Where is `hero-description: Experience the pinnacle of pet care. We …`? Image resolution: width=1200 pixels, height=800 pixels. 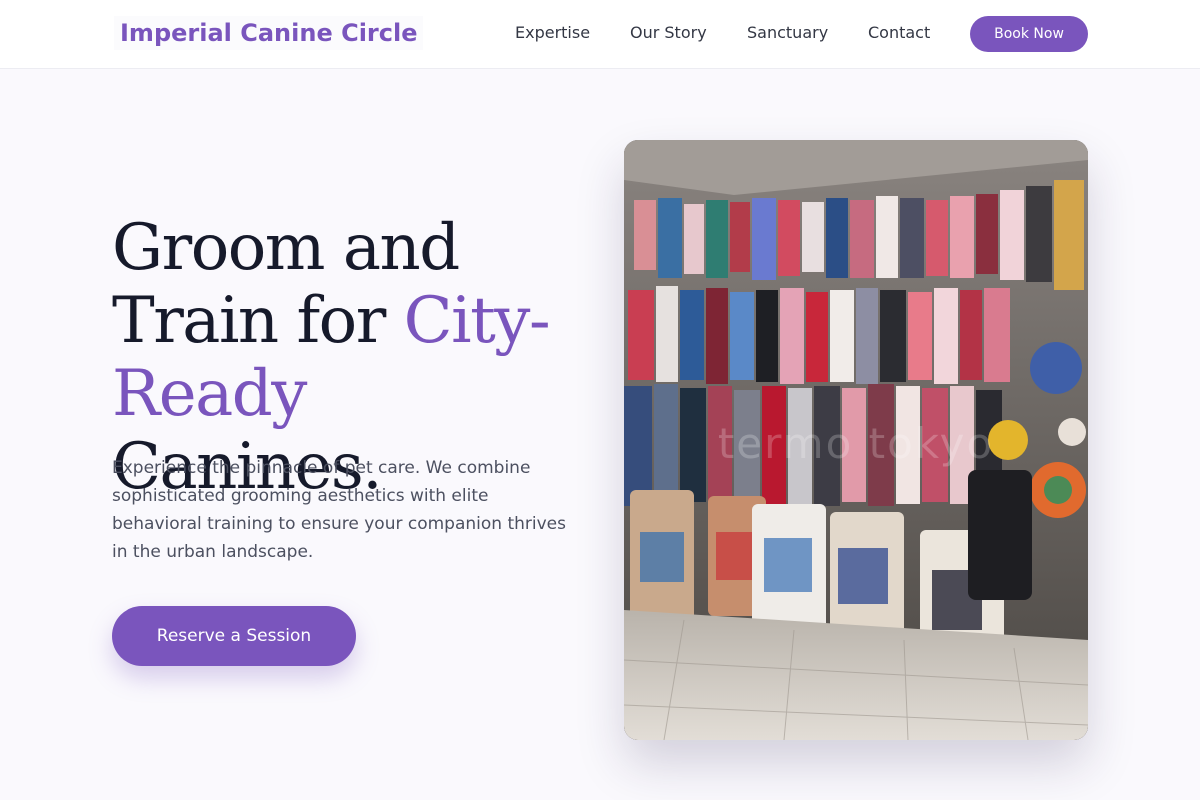 hero-description: Experience the pinnacle of pet care. We … is located at coordinates (339, 510).